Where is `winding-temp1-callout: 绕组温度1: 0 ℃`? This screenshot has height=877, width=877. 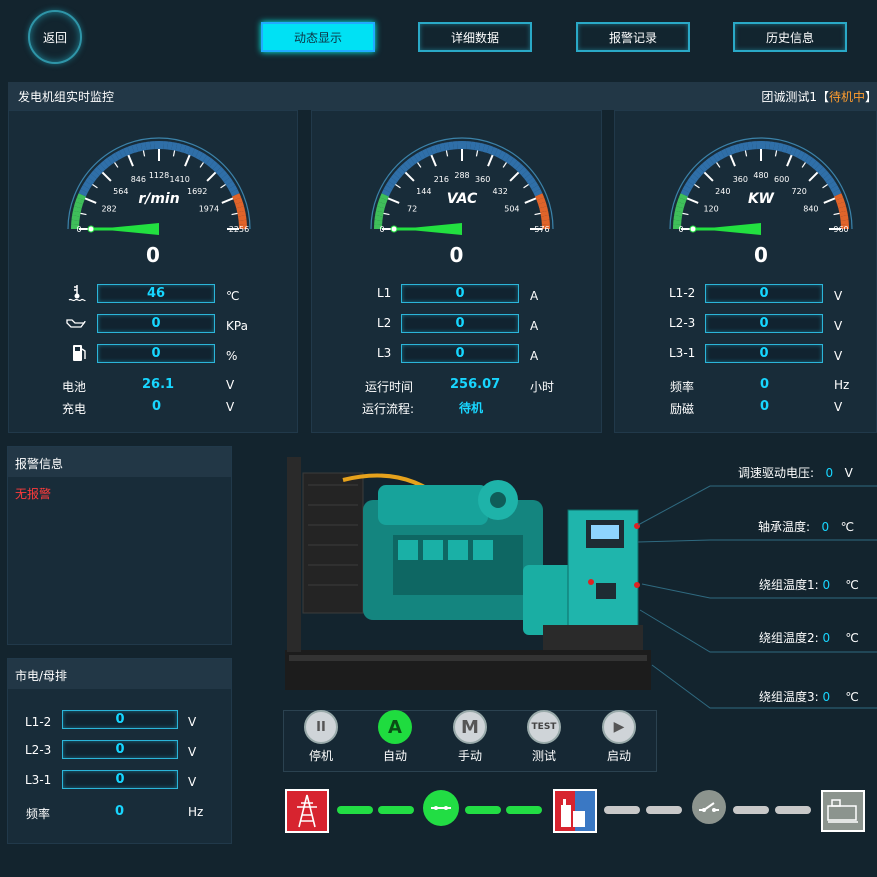 winding-temp1-callout: 绕组温度1: 0 ℃ is located at coordinates (809, 584).